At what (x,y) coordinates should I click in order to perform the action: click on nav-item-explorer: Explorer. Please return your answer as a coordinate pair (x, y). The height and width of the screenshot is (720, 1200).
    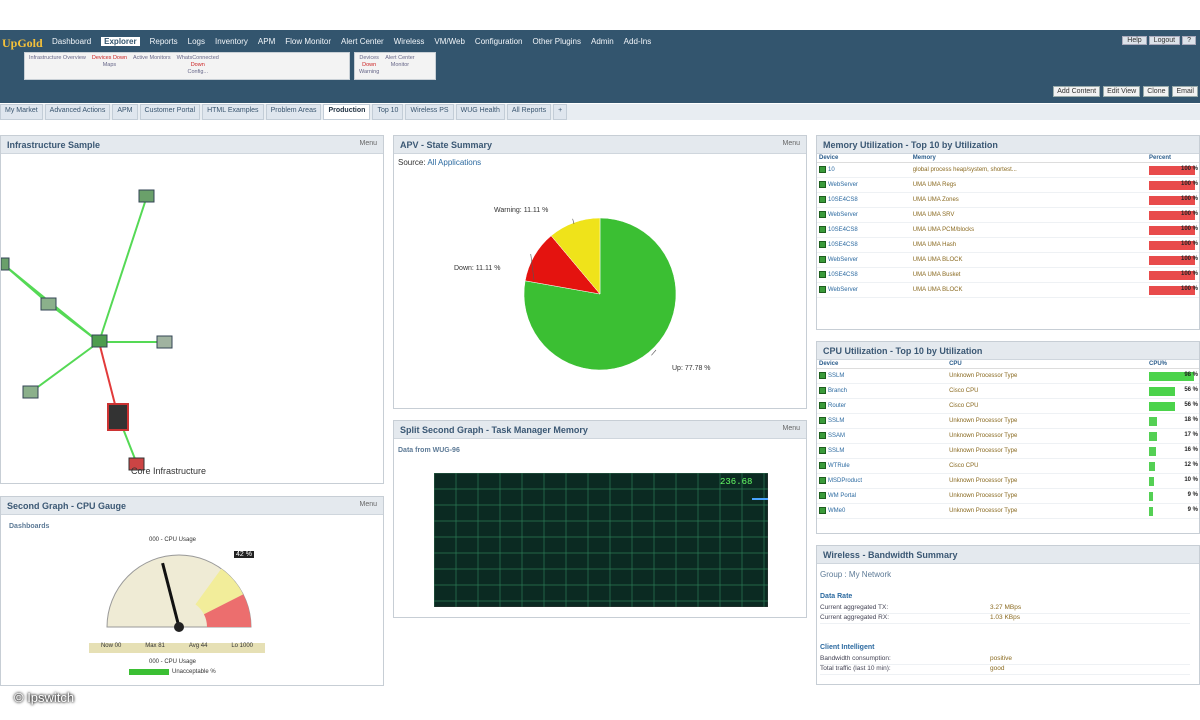
    Looking at the image, I should click on (120, 41).